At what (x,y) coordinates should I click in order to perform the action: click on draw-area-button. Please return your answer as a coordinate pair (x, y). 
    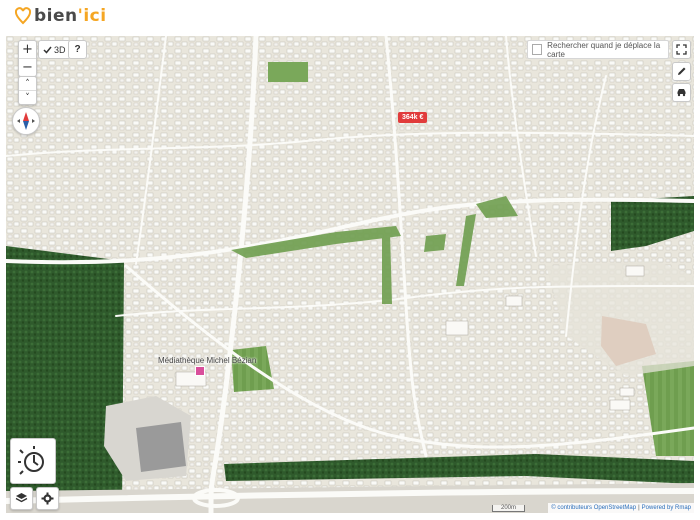
    Looking at the image, I should click on (681, 71).